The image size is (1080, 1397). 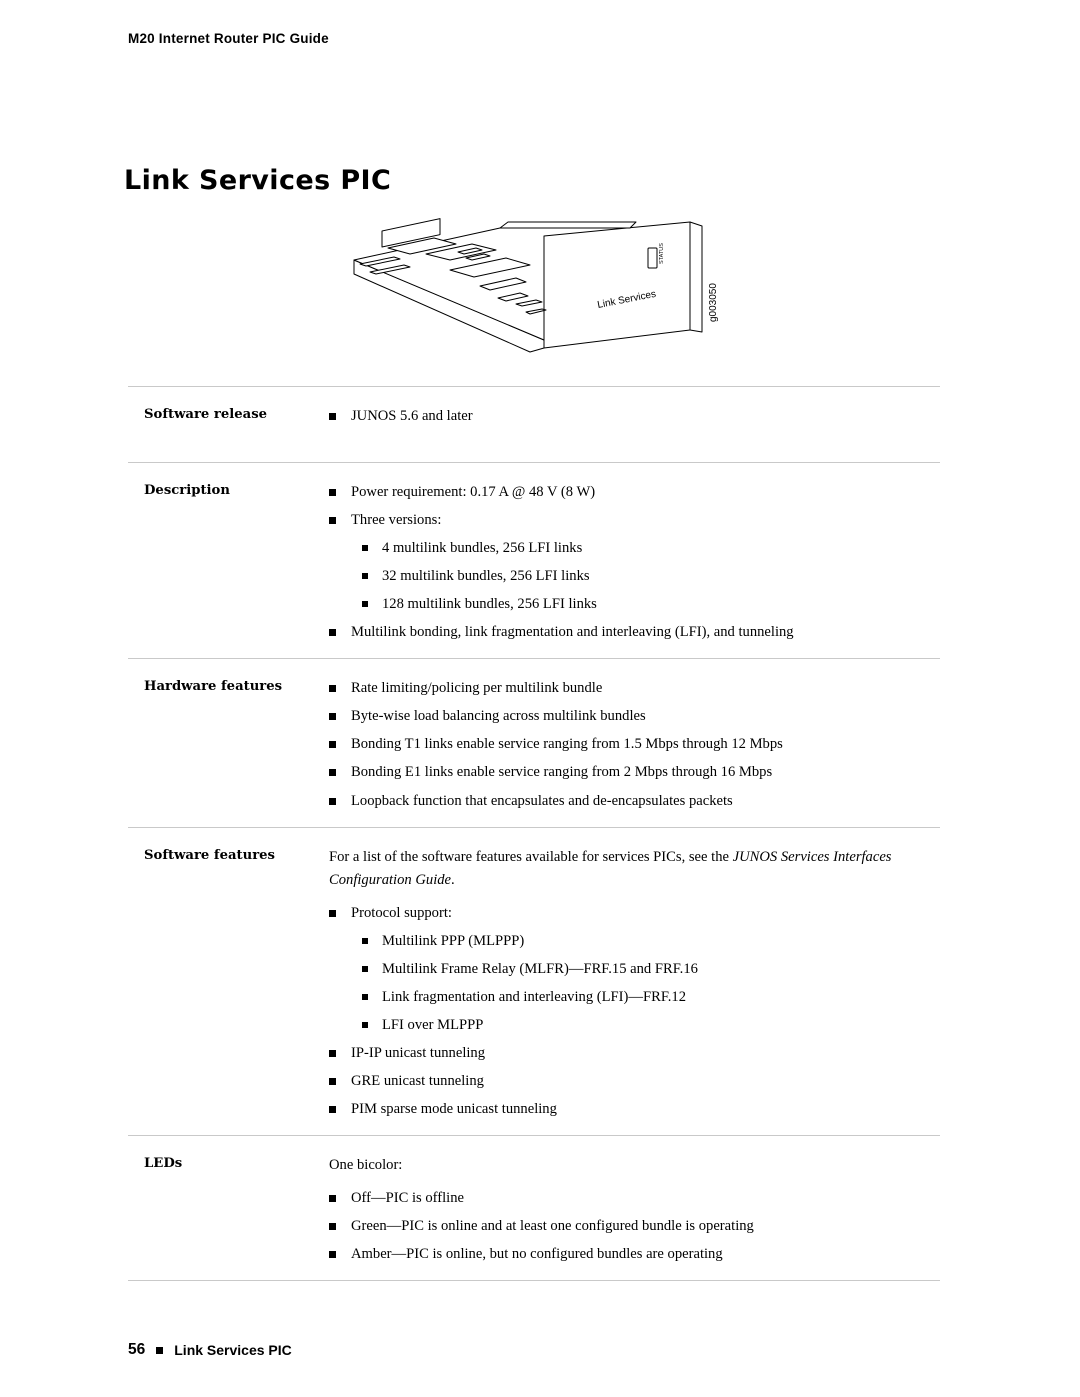 What do you see at coordinates (258, 180) in the screenshot?
I see `page-title: Link Services PIC` at bounding box center [258, 180].